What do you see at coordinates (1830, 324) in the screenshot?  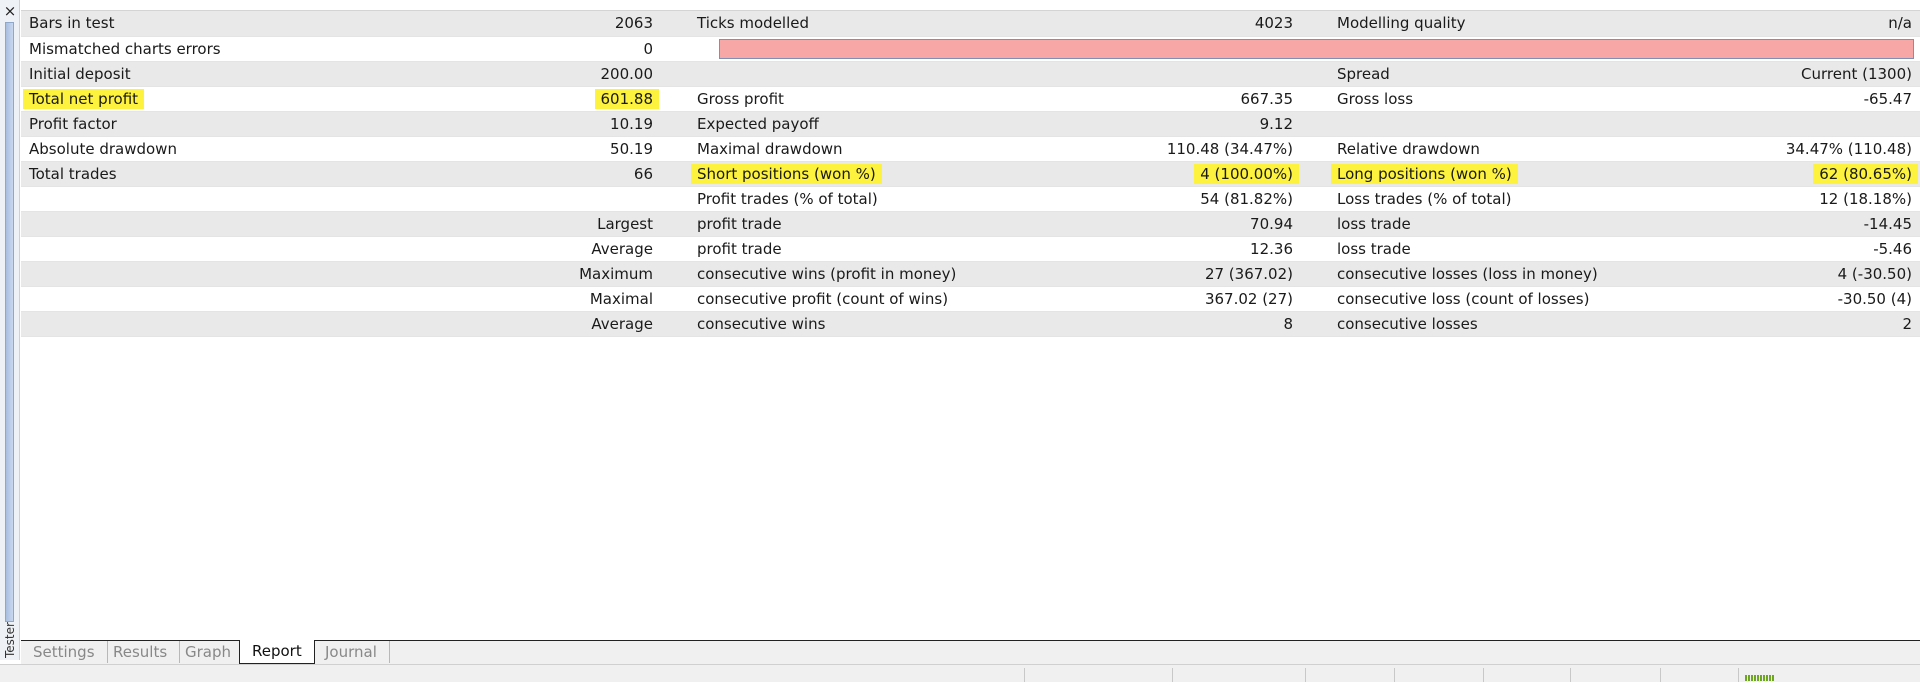 I see `row-value: 2` at bounding box center [1830, 324].